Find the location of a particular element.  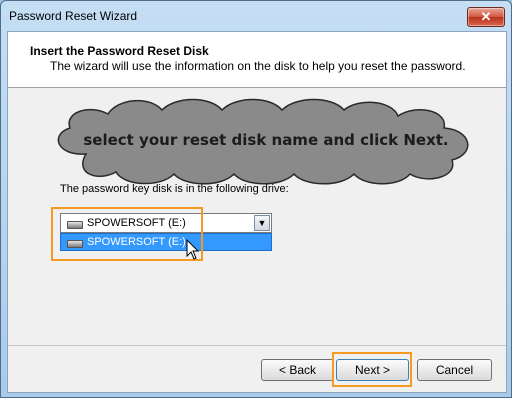

dropdown-button: ▼ is located at coordinates (262, 223).